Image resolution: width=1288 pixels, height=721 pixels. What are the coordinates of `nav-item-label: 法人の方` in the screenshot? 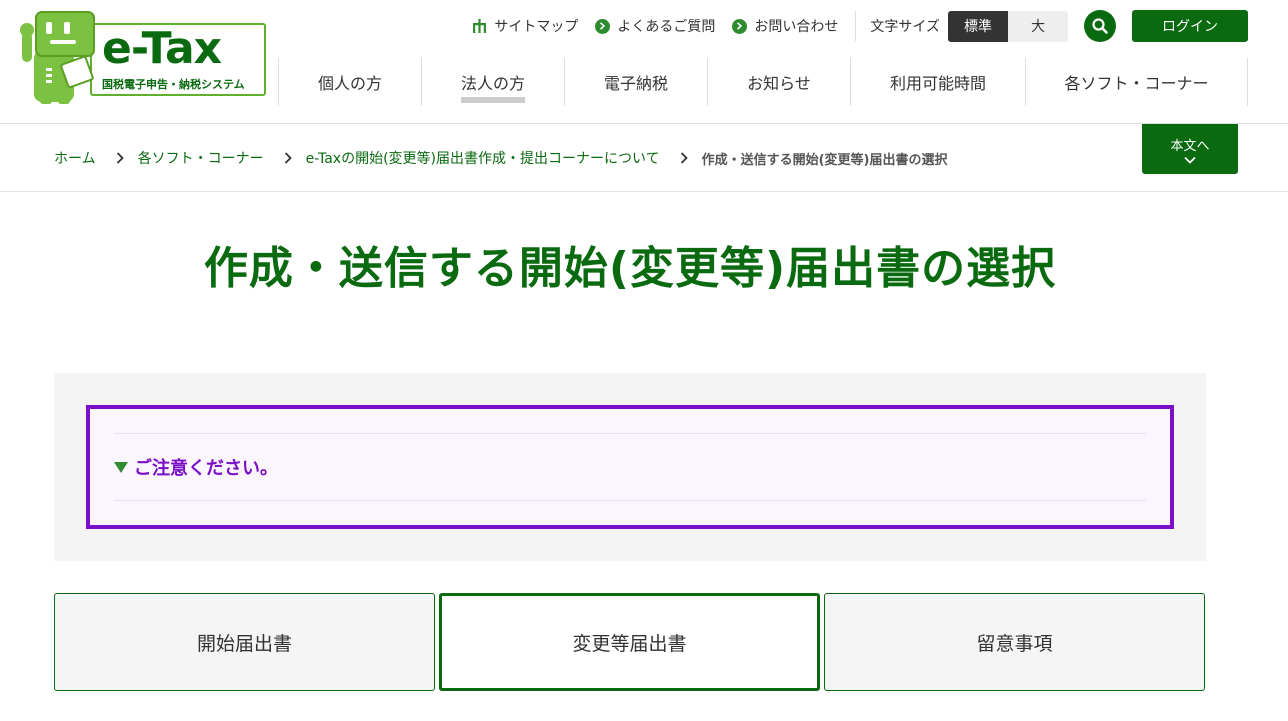 It's located at (492, 83).